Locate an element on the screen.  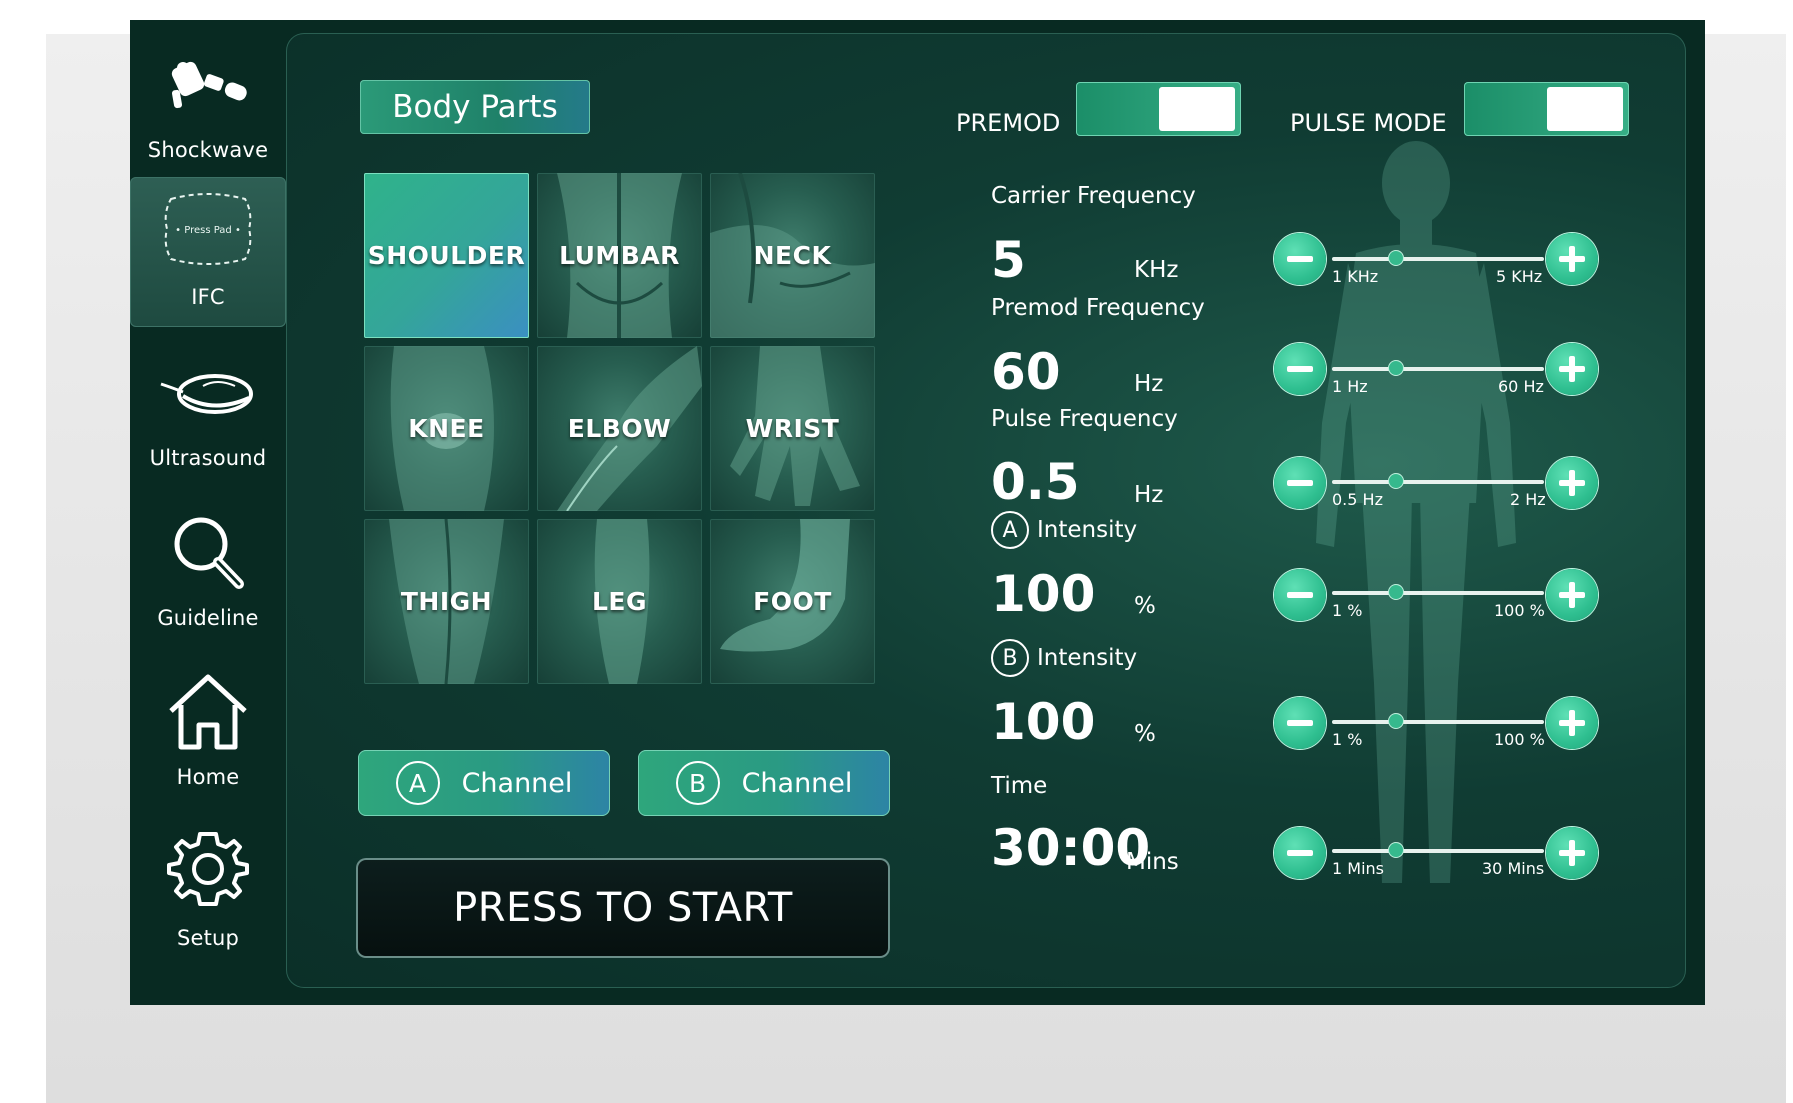
svg-text: • Press Pad • is located at coordinates (208, 230).